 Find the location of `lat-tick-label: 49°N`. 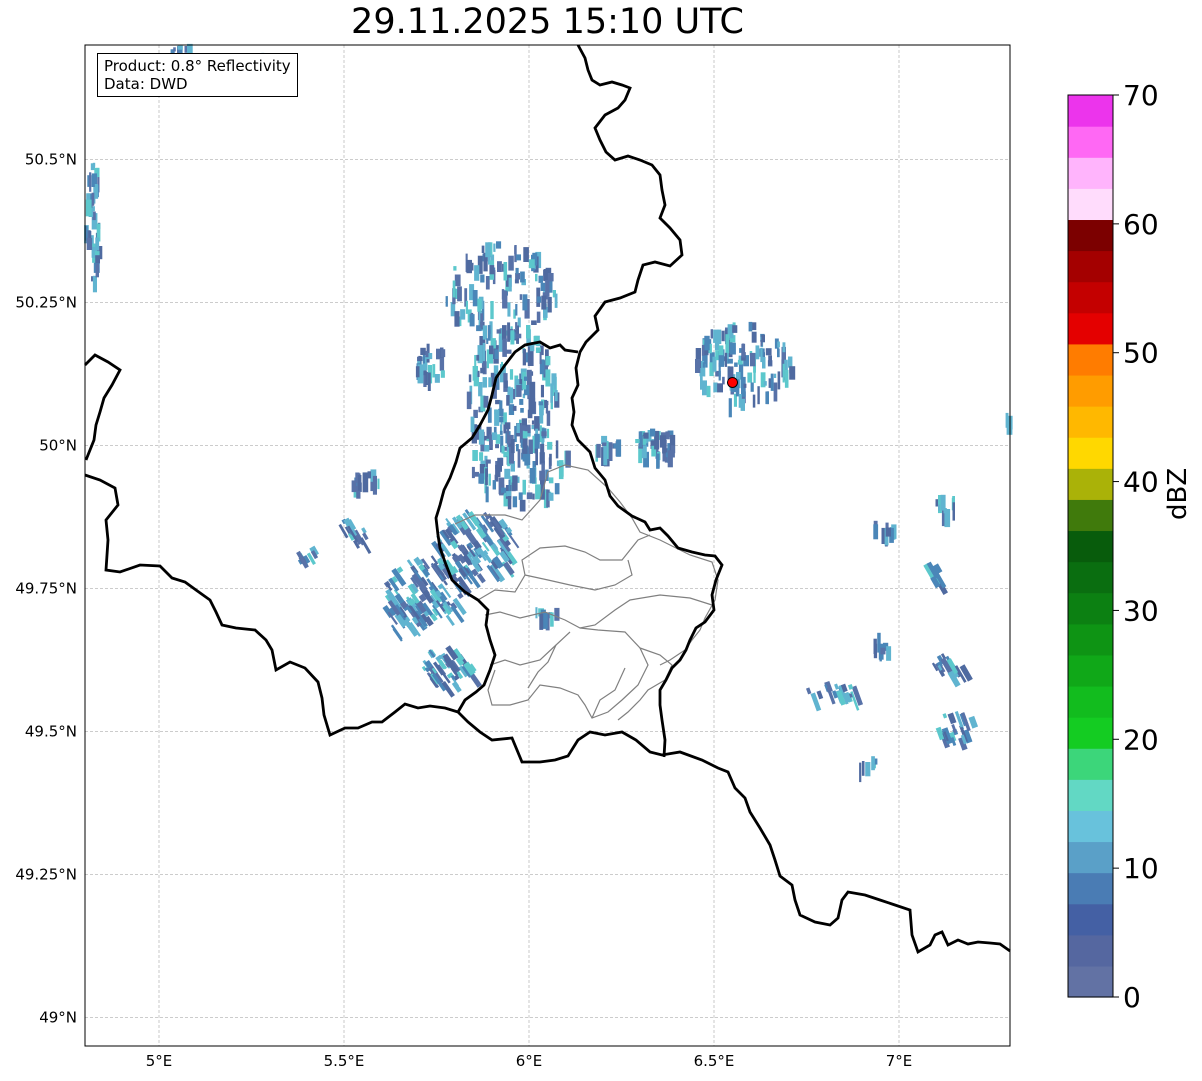

lat-tick-label: 49°N is located at coordinates (58, 1017).